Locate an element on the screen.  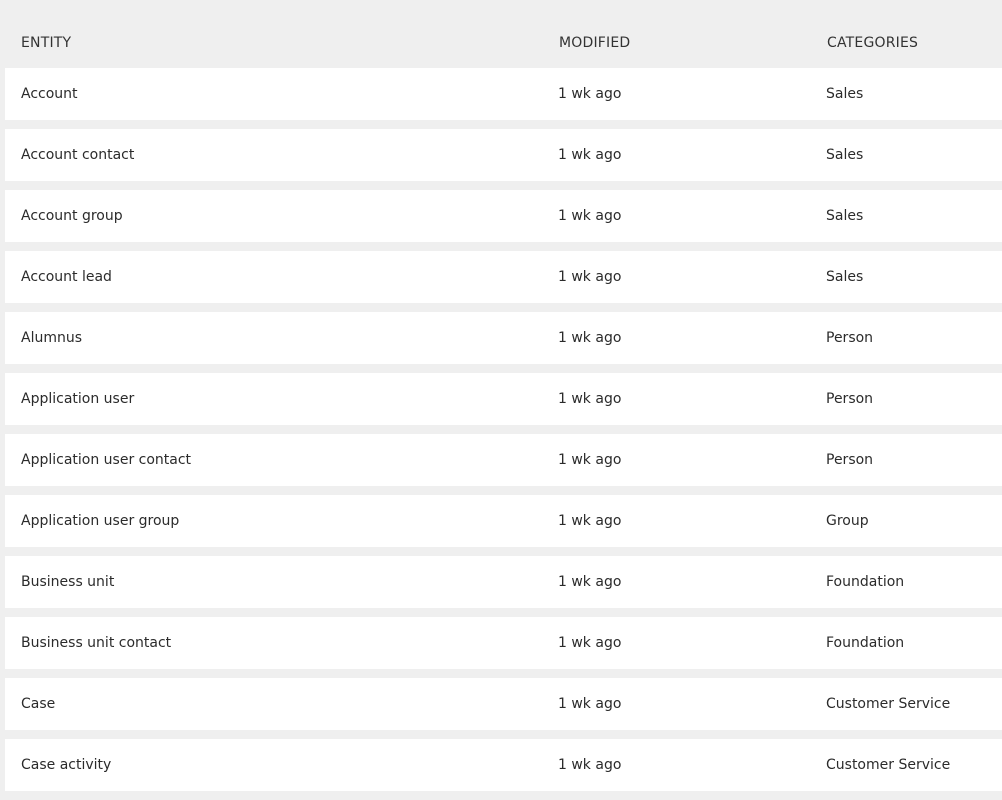
column-header-categories: CATEGORIES is located at coordinates (872, 43).